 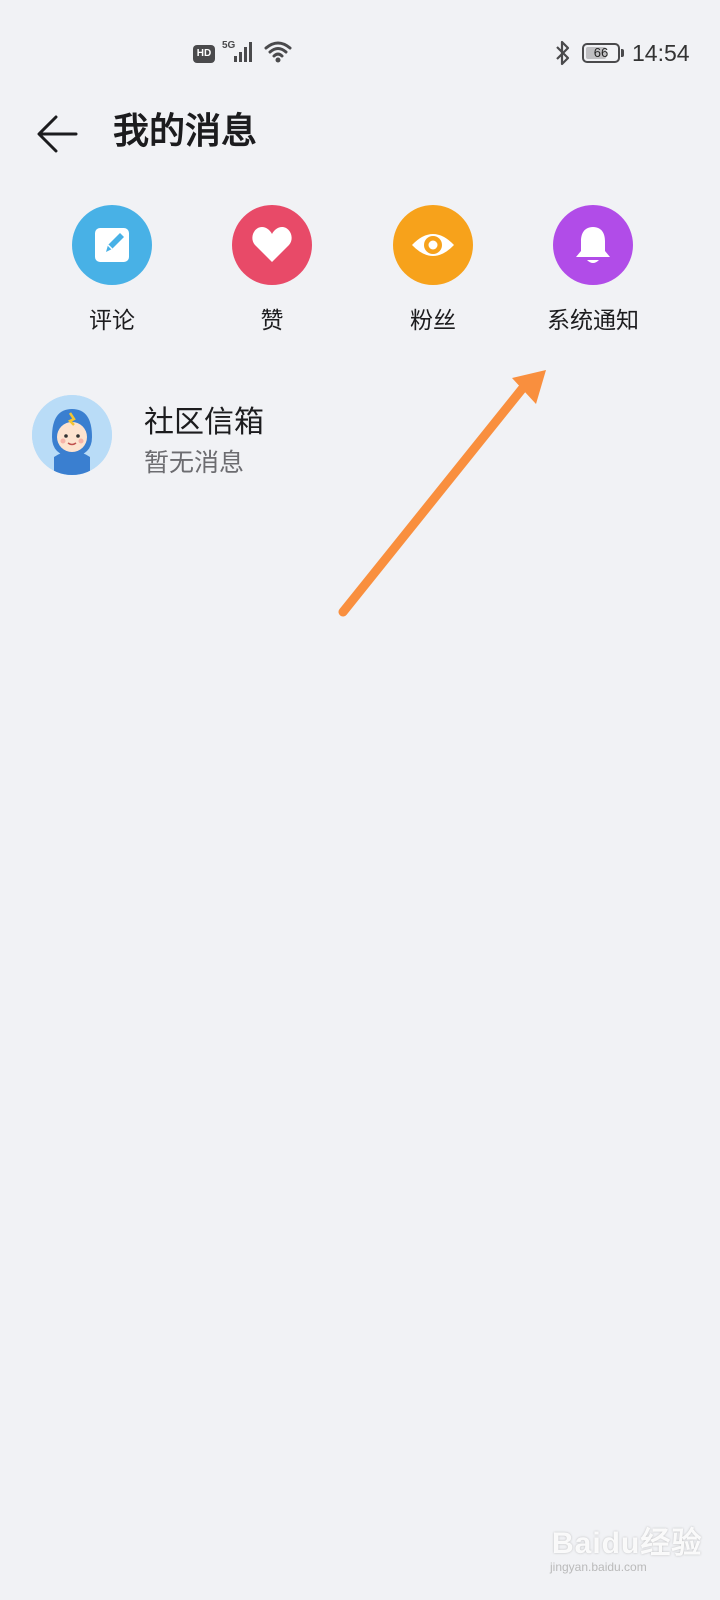 I want to click on bell-icon, so click(x=593, y=245).